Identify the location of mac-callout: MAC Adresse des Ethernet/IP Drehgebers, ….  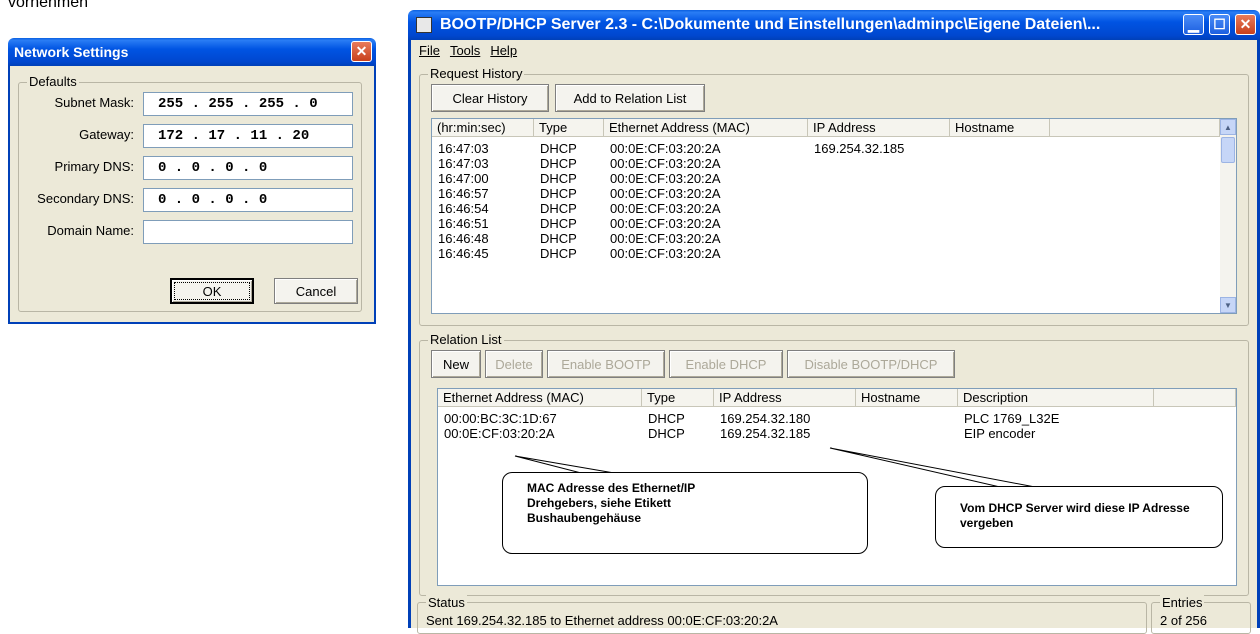
(685, 513).